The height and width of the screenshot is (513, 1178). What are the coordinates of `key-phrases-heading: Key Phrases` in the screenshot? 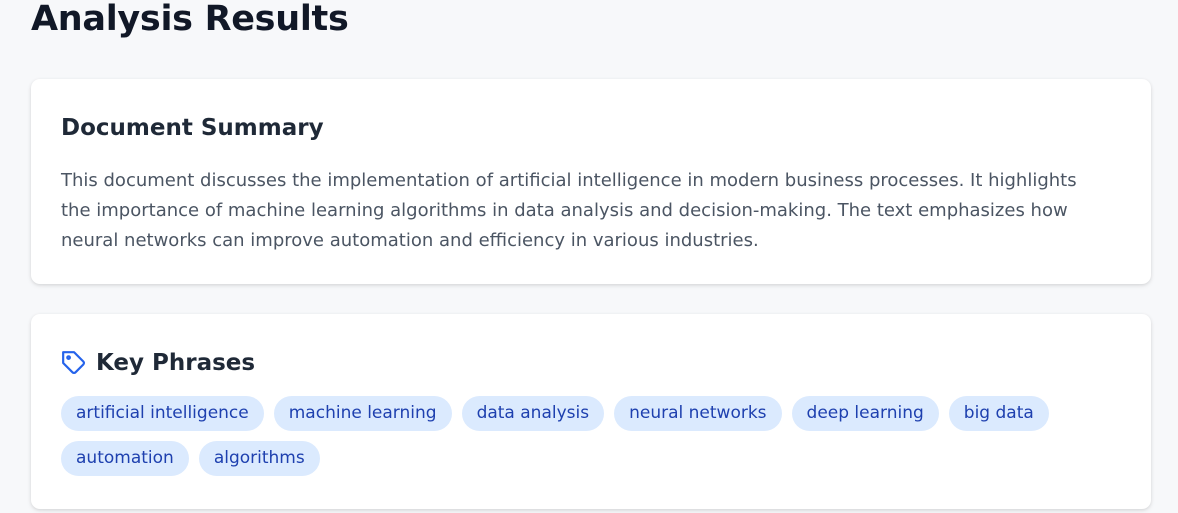 It's located at (591, 363).